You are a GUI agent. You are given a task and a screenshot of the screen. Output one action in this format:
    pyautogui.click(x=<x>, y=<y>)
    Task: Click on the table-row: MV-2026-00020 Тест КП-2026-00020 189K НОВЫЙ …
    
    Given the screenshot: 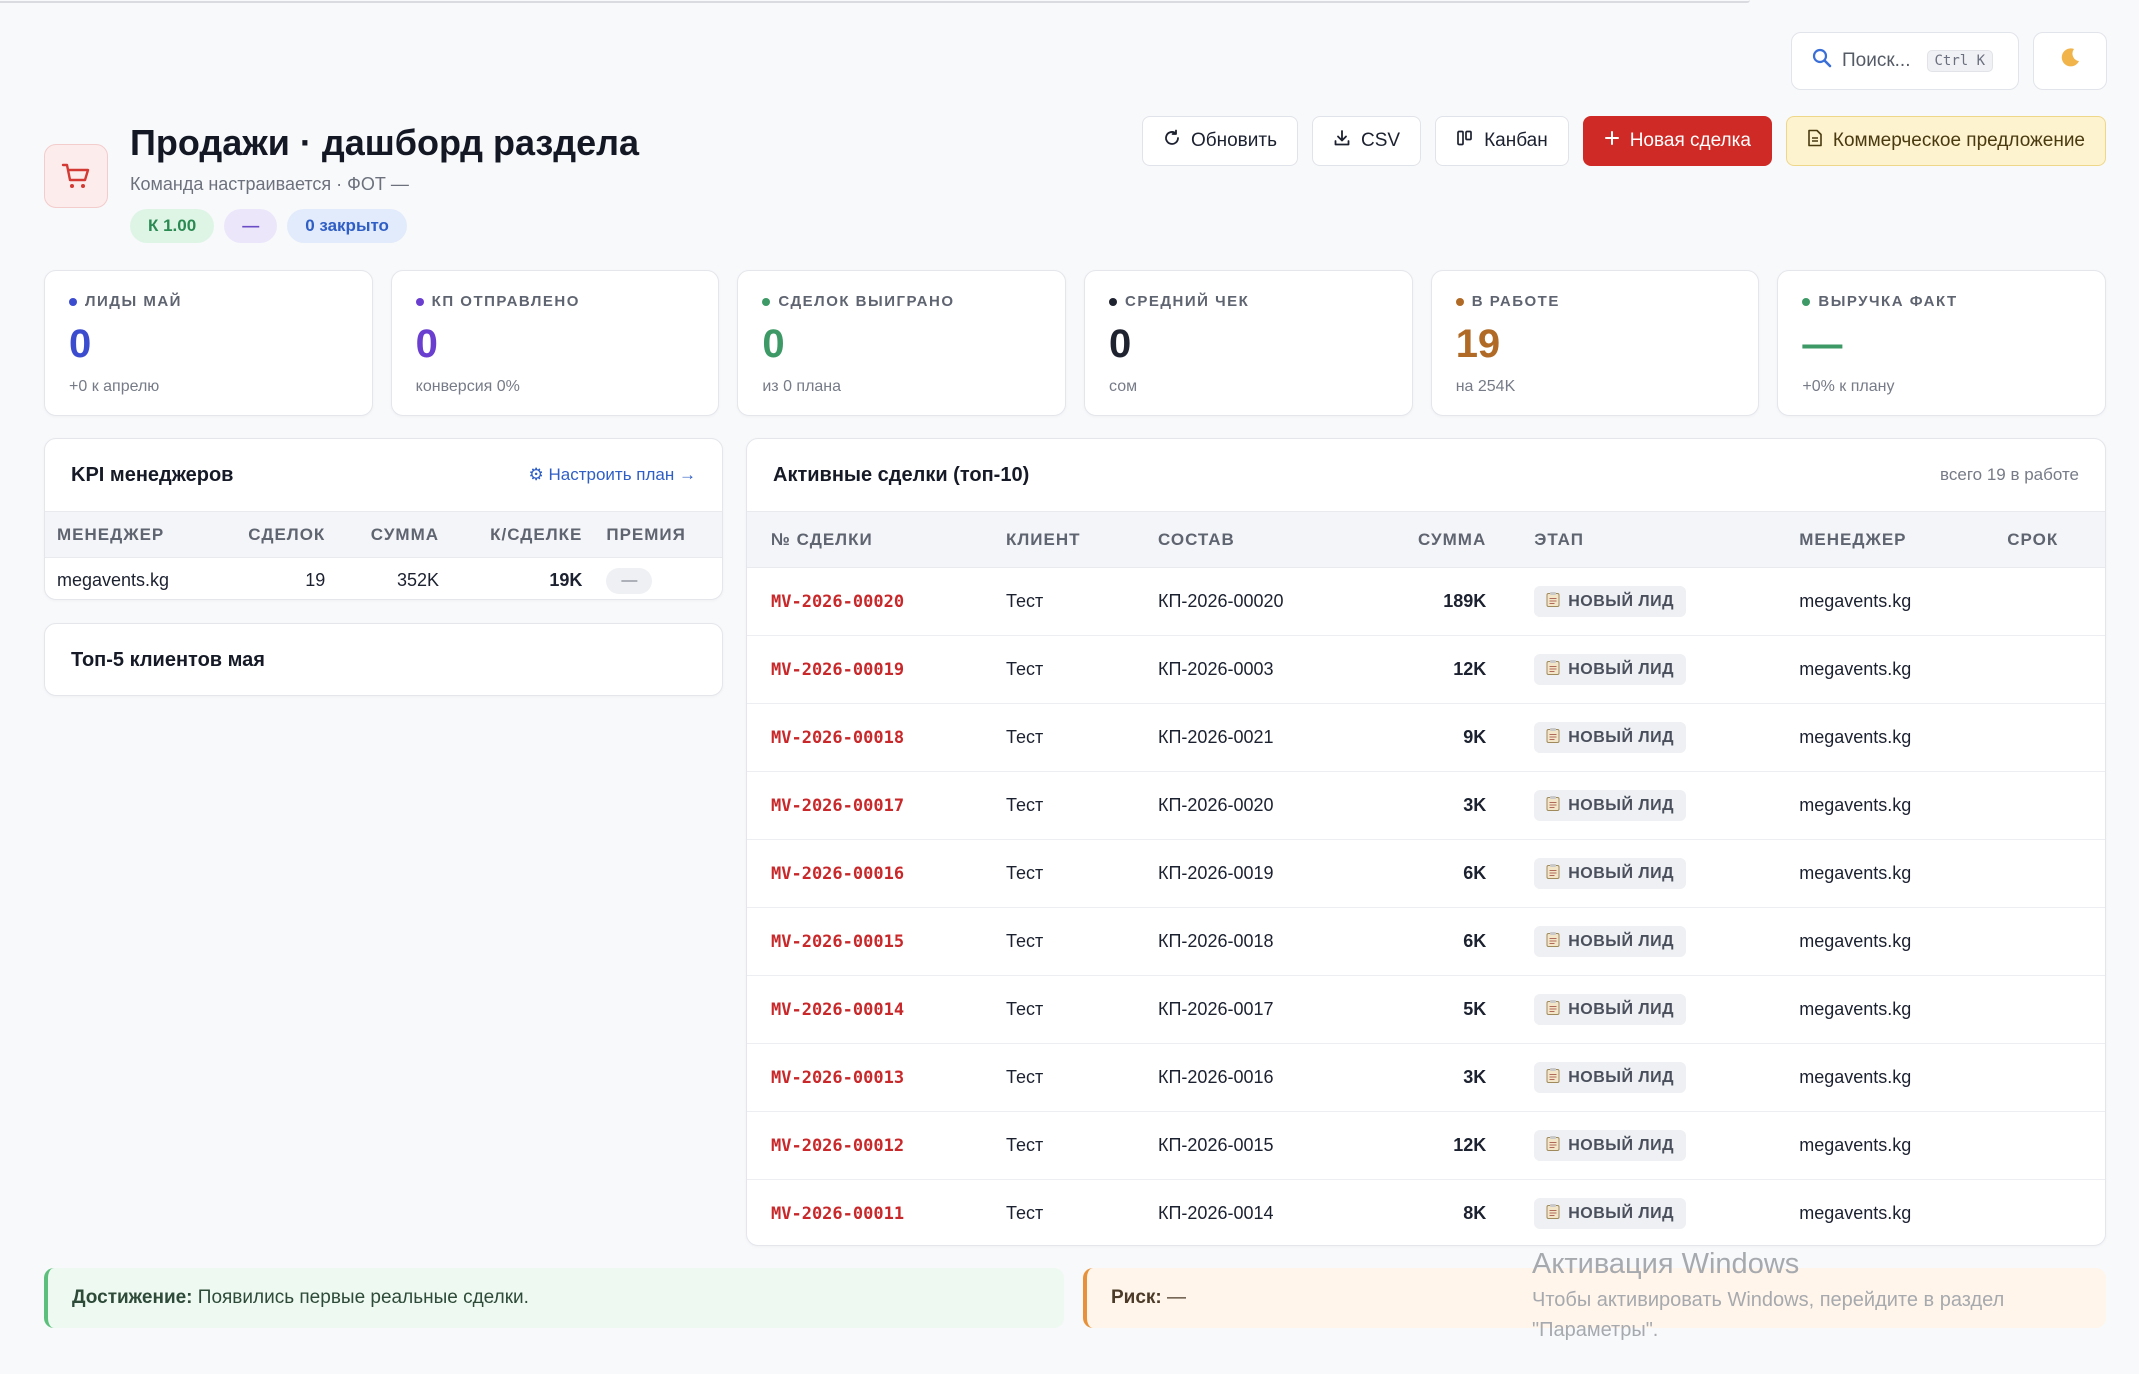 What is the action you would take?
    pyautogui.click(x=1426, y=601)
    